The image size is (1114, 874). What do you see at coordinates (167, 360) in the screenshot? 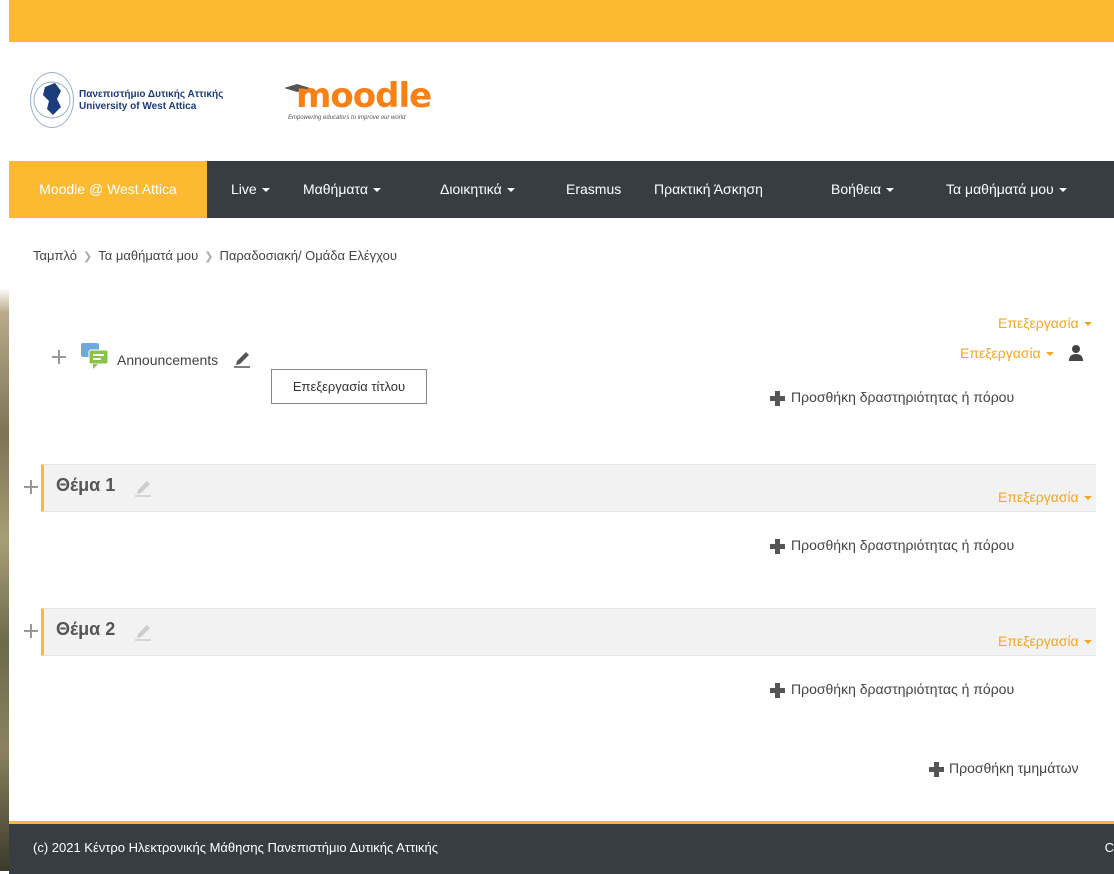
I see `announcements-link: Announcements` at bounding box center [167, 360].